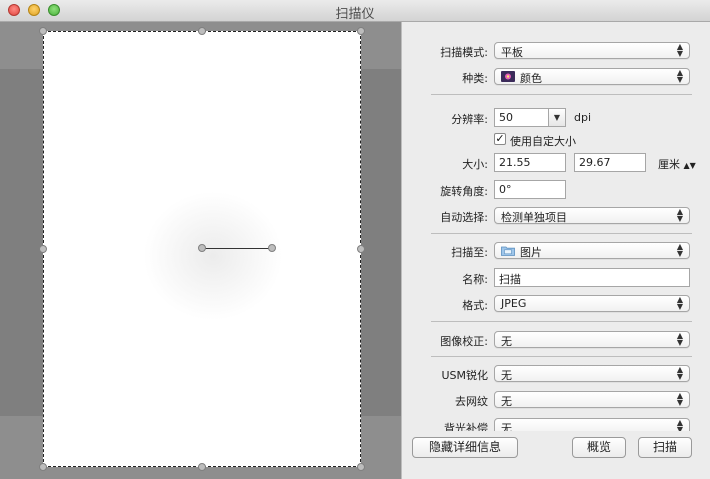 This screenshot has height=479, width=710. I want to click on selection-handle-top-right, so click(361, 31).